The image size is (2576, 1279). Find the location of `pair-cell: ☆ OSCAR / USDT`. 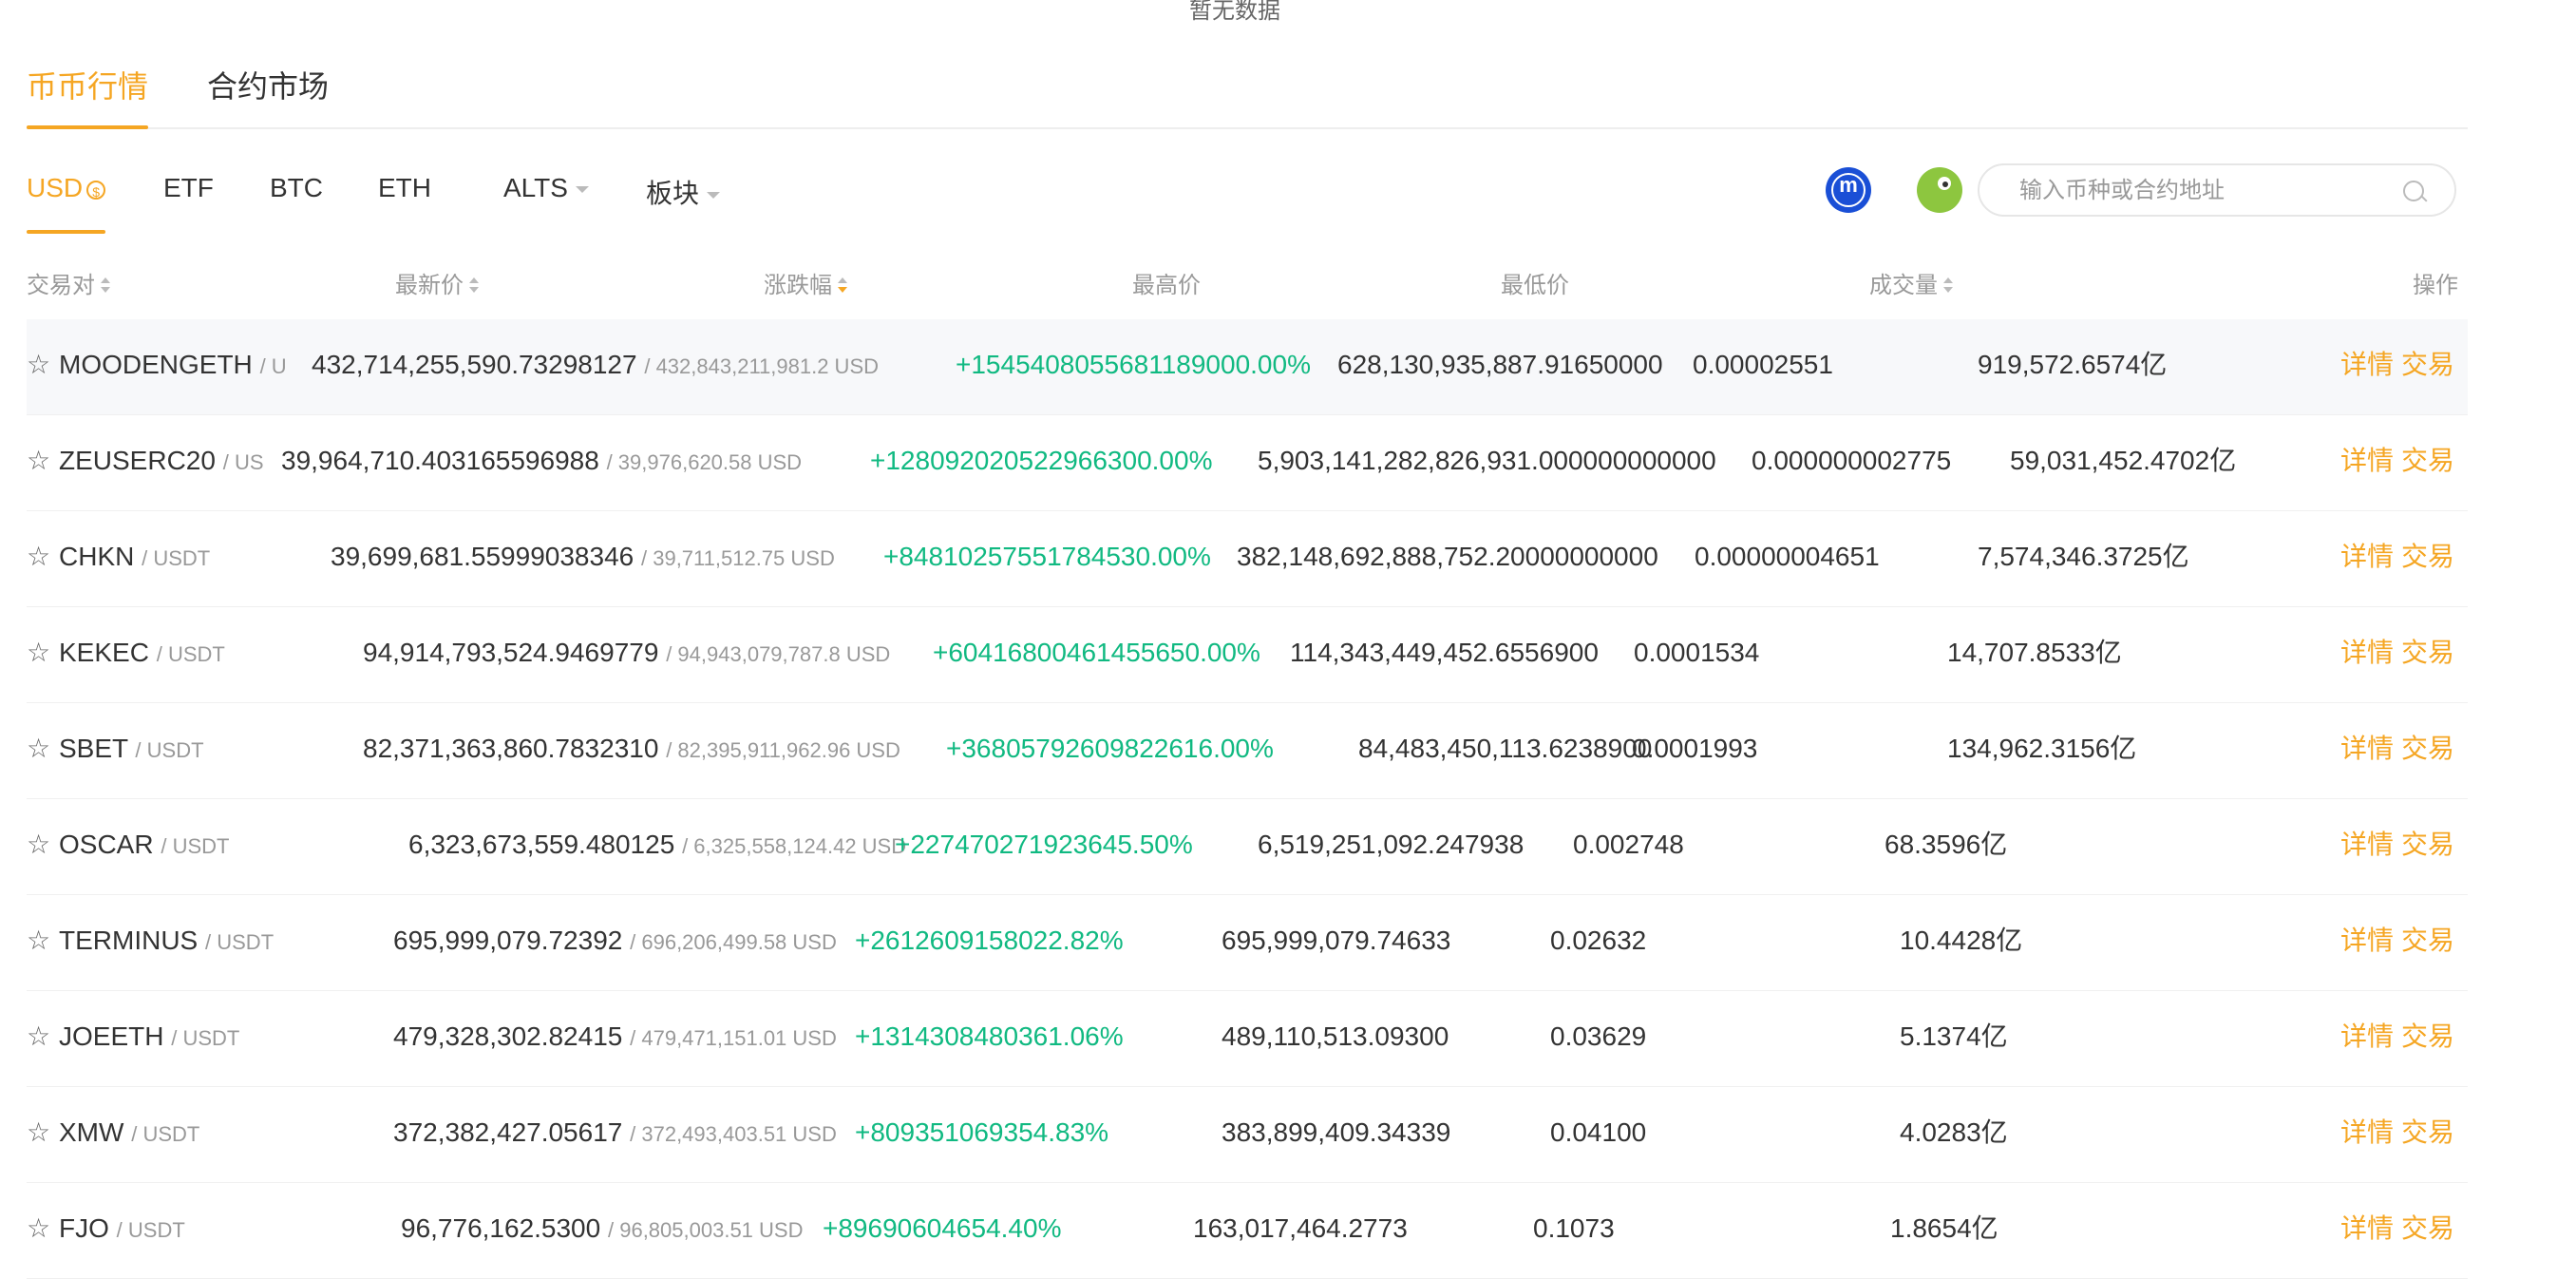

pair-cell: ☆ OSCAR / USDT is located at coordinates (128, 846).